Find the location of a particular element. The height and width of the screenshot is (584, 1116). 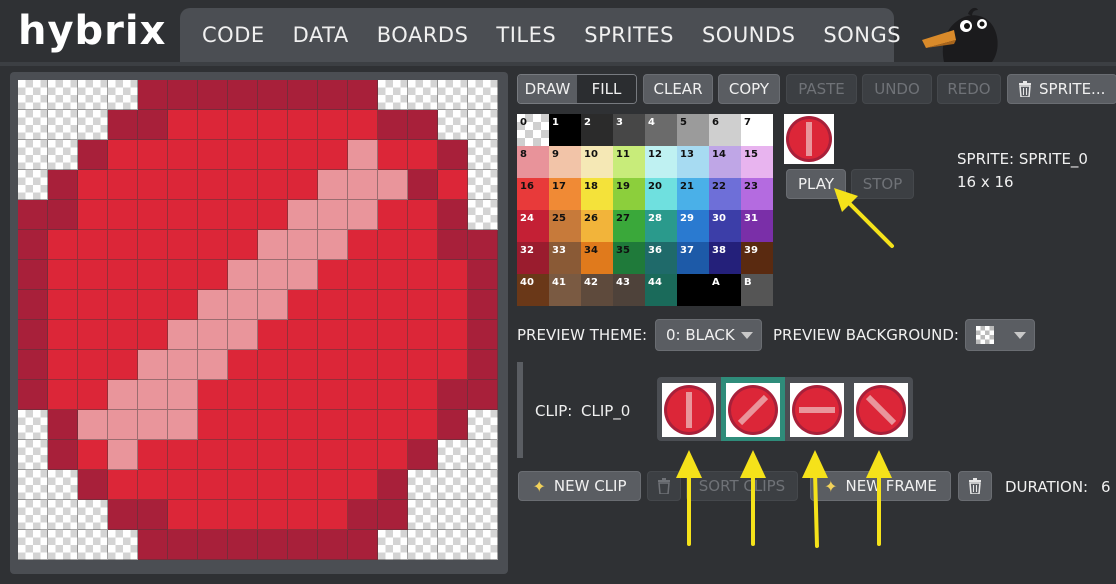

clear-button: CLEAR is located at coordinates (678, 89).